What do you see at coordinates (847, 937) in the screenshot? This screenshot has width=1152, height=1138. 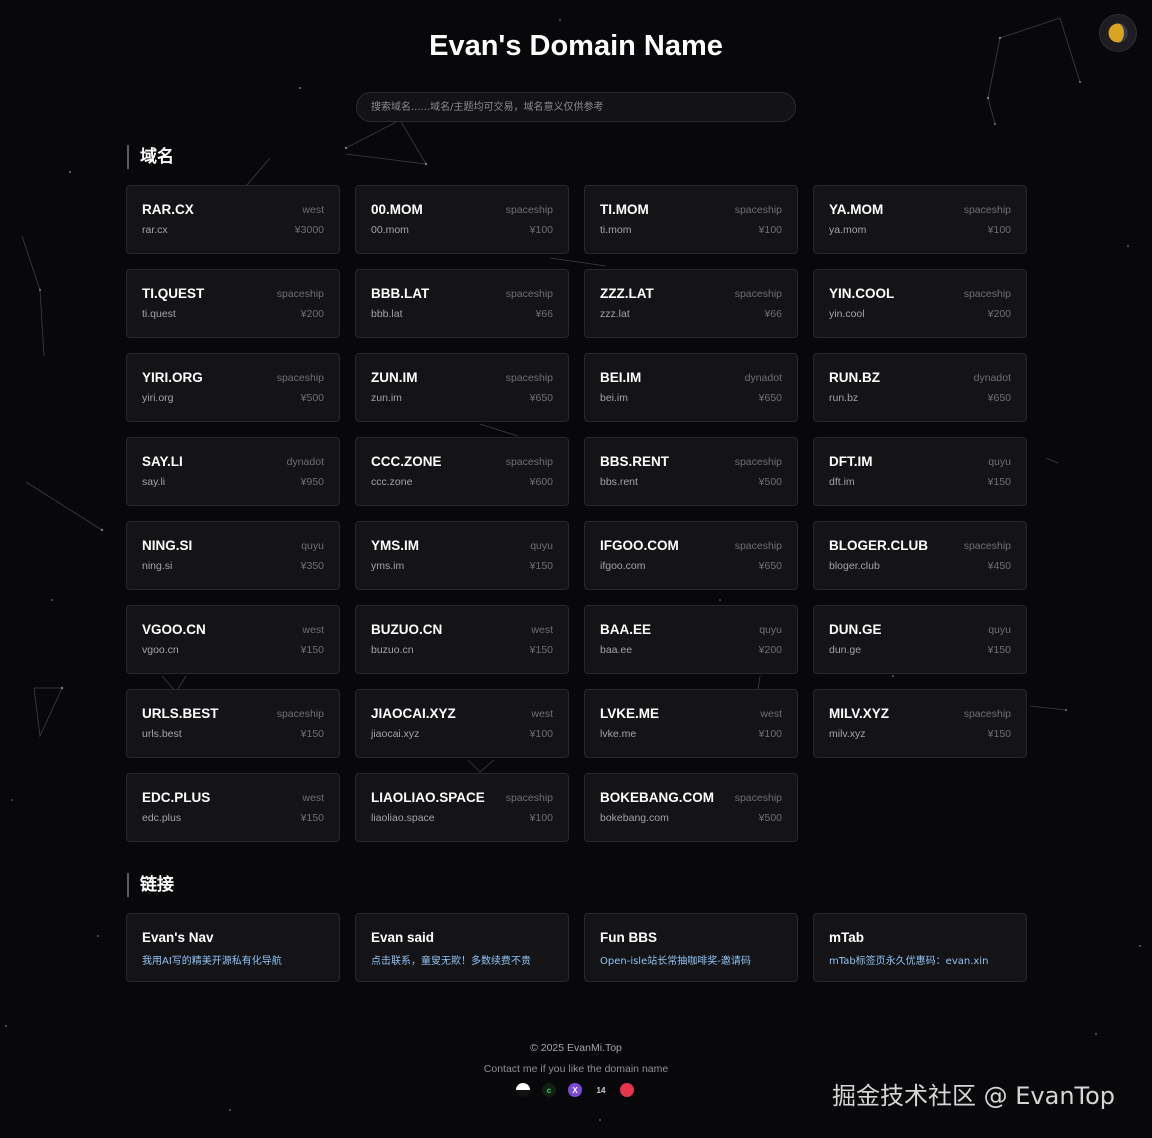 I see `link-name: mTab` at bounding box center [847, 937].